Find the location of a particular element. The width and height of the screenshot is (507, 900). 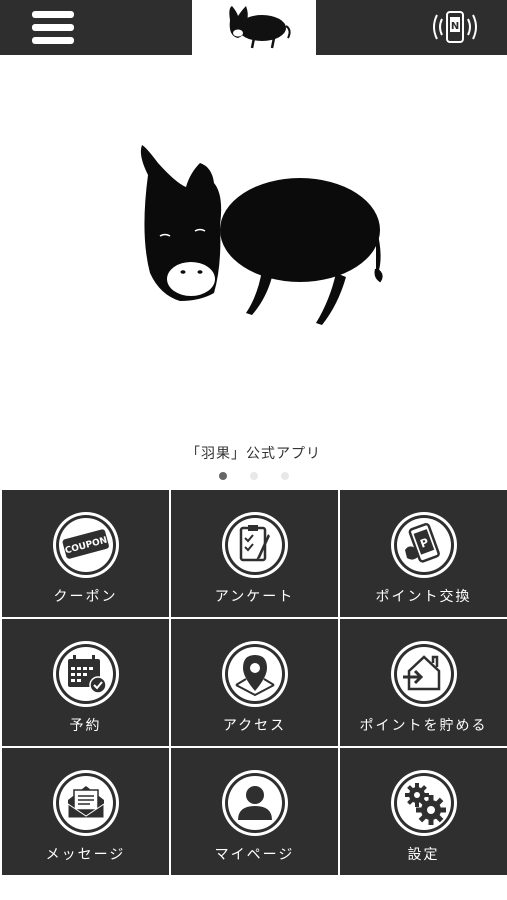

menu-tile-survey: アンケート is located at coordinates (254, 553).